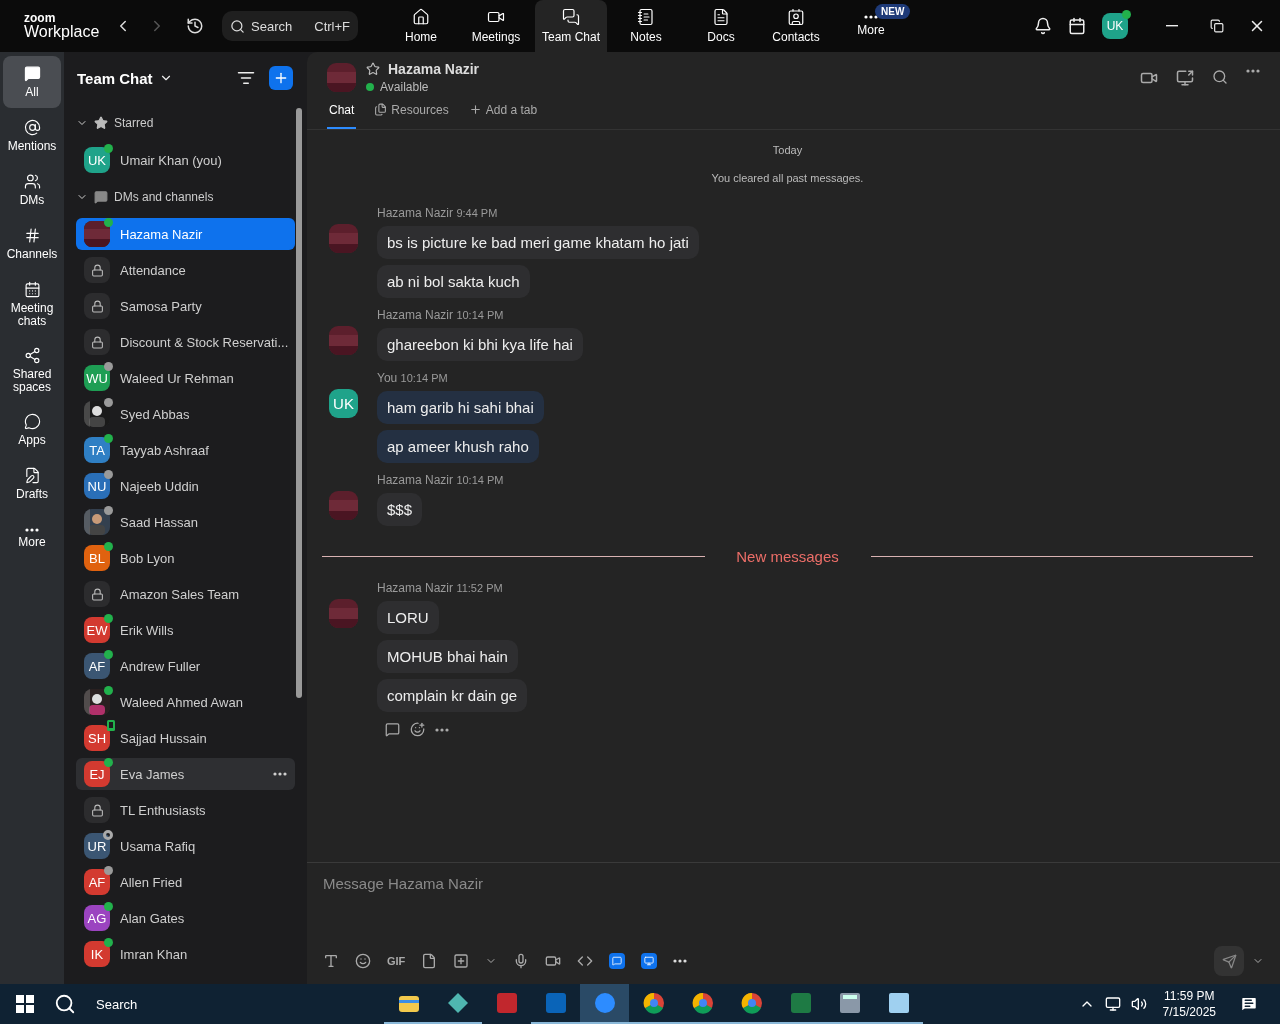  I want to click on chat-list-item: UR Usama Rafiq, so click(185, 846).